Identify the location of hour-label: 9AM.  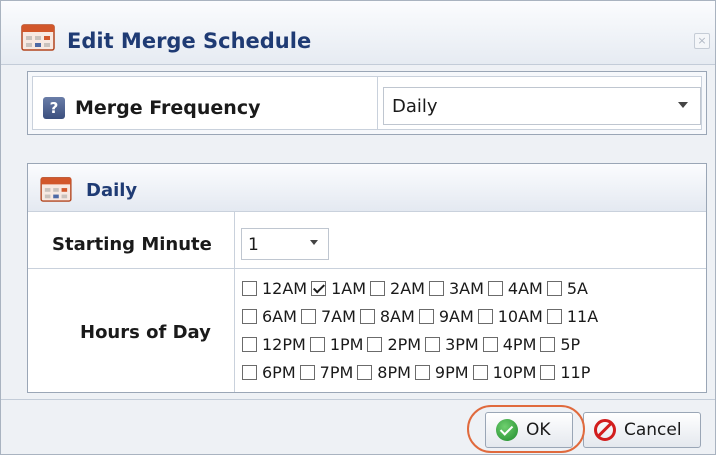
(456, 316).